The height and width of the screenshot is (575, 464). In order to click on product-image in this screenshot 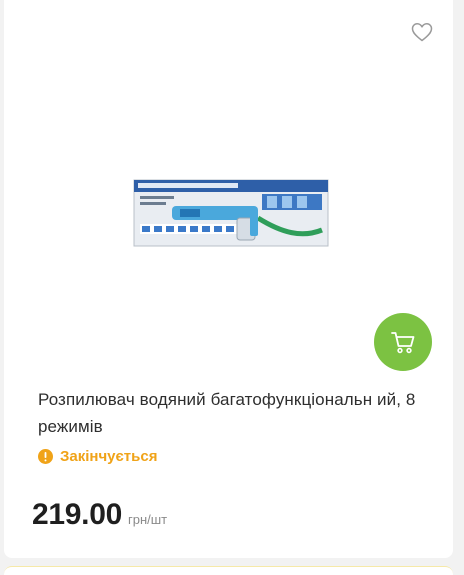, I will do `click(232, 213)`.